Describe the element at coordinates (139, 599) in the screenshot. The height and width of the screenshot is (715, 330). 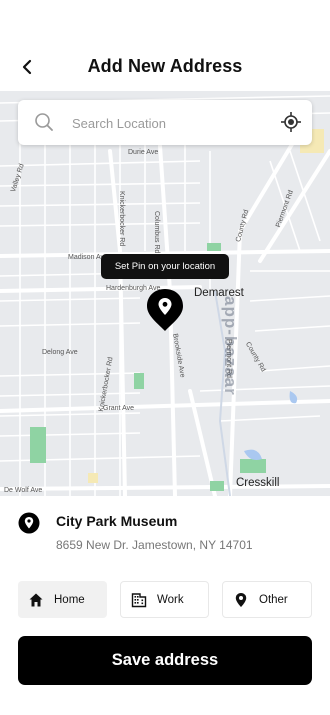
I see `building-icon` at that location.